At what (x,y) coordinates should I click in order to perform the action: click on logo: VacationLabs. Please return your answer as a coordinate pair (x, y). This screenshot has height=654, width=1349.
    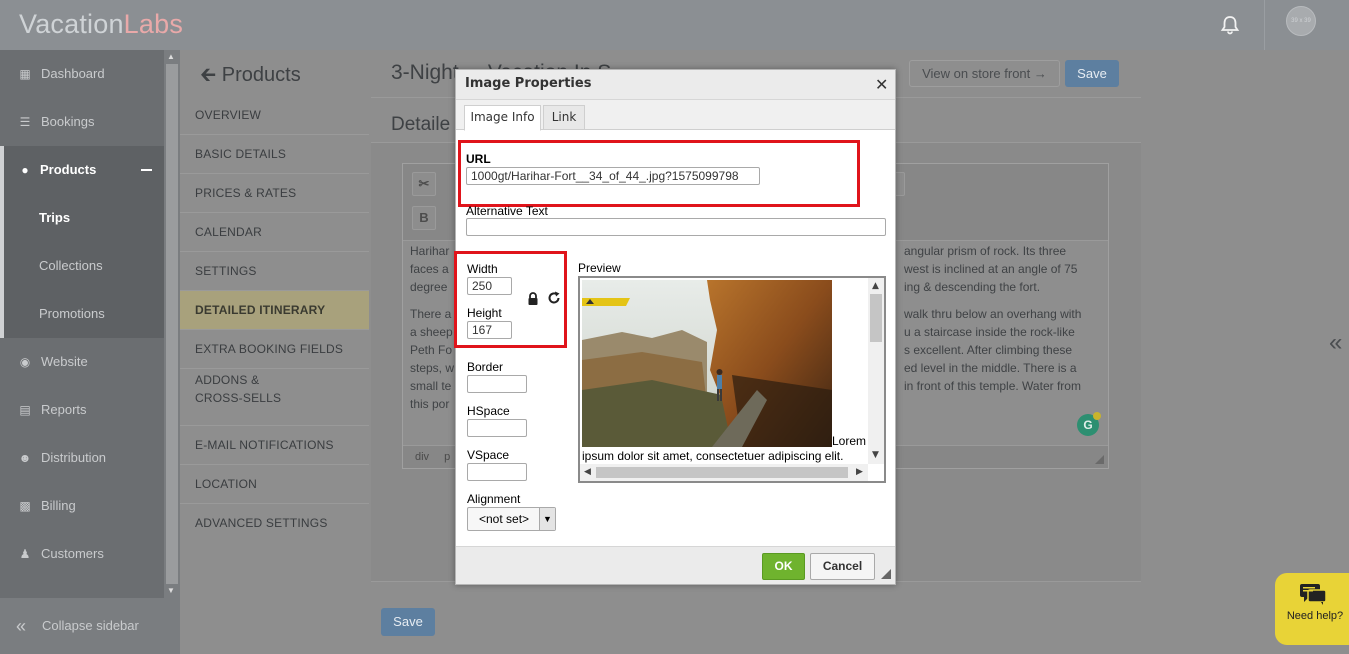
    Looking at the image, I should click on (101, 24).